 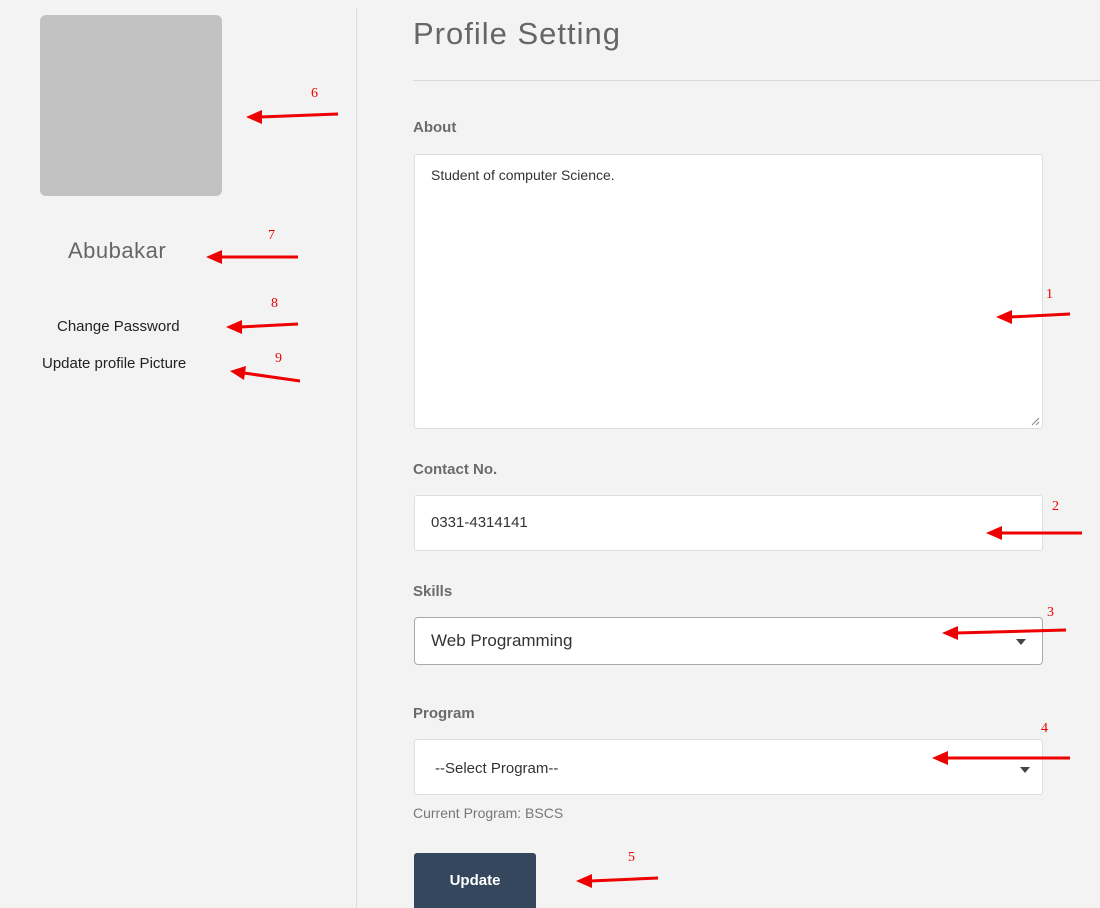 What do you see at coordinates (278, 358) in the screenshot?
I see `annotation-number: 9` at bounding box center [278, 358].